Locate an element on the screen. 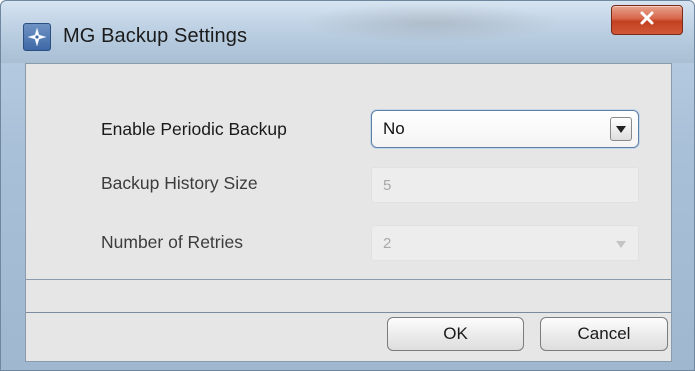 The width and height of the screenshot is (695, 371). number-of-retries-label: Number of Retries is located at coordinates (172, 242).